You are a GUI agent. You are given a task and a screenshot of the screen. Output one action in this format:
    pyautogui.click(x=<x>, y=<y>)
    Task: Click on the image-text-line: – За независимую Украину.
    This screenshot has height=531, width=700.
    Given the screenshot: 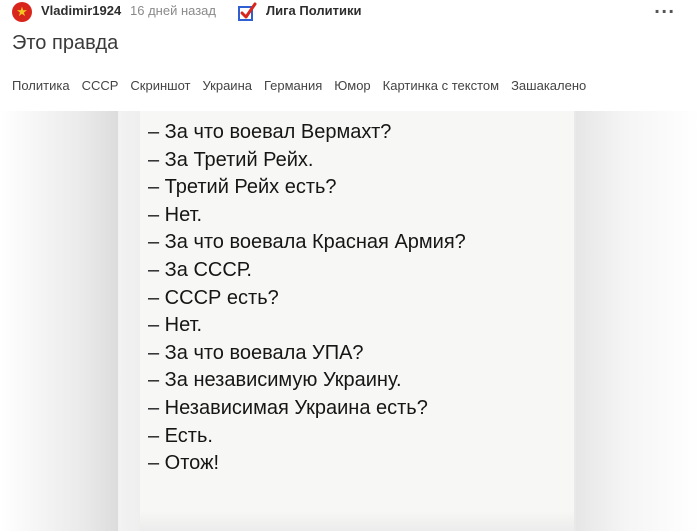 What is the action you would take?
    pyautogui.click(x=275, y=380)
    